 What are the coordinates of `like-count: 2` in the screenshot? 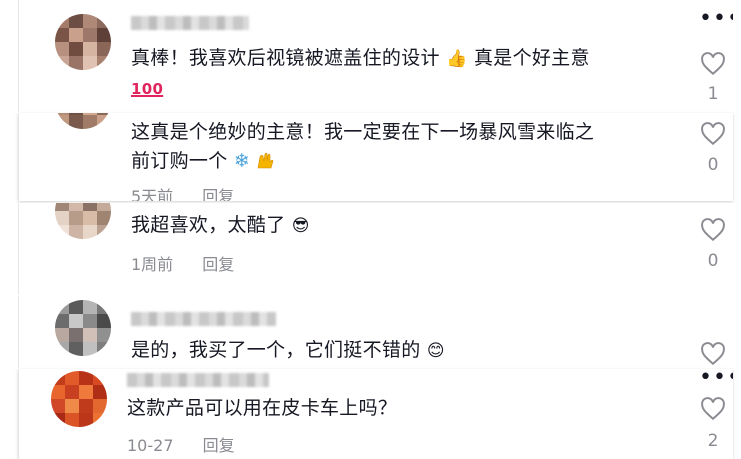 It's located at (713, 441).